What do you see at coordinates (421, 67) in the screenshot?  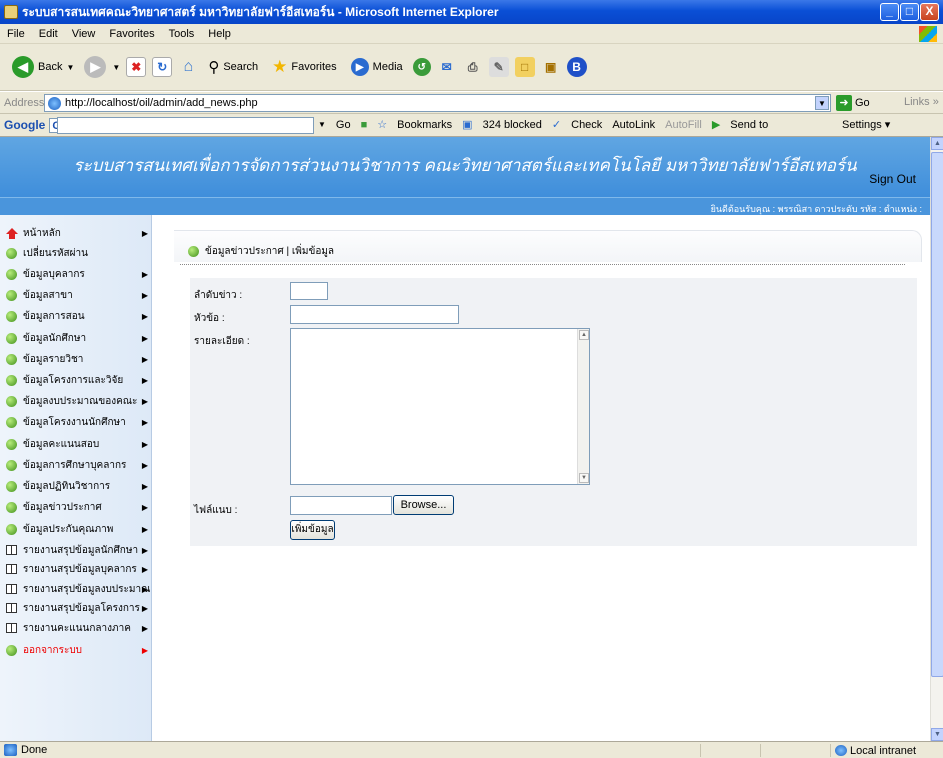 I see `history-icon: ↺` at bounding box center [421, 67].